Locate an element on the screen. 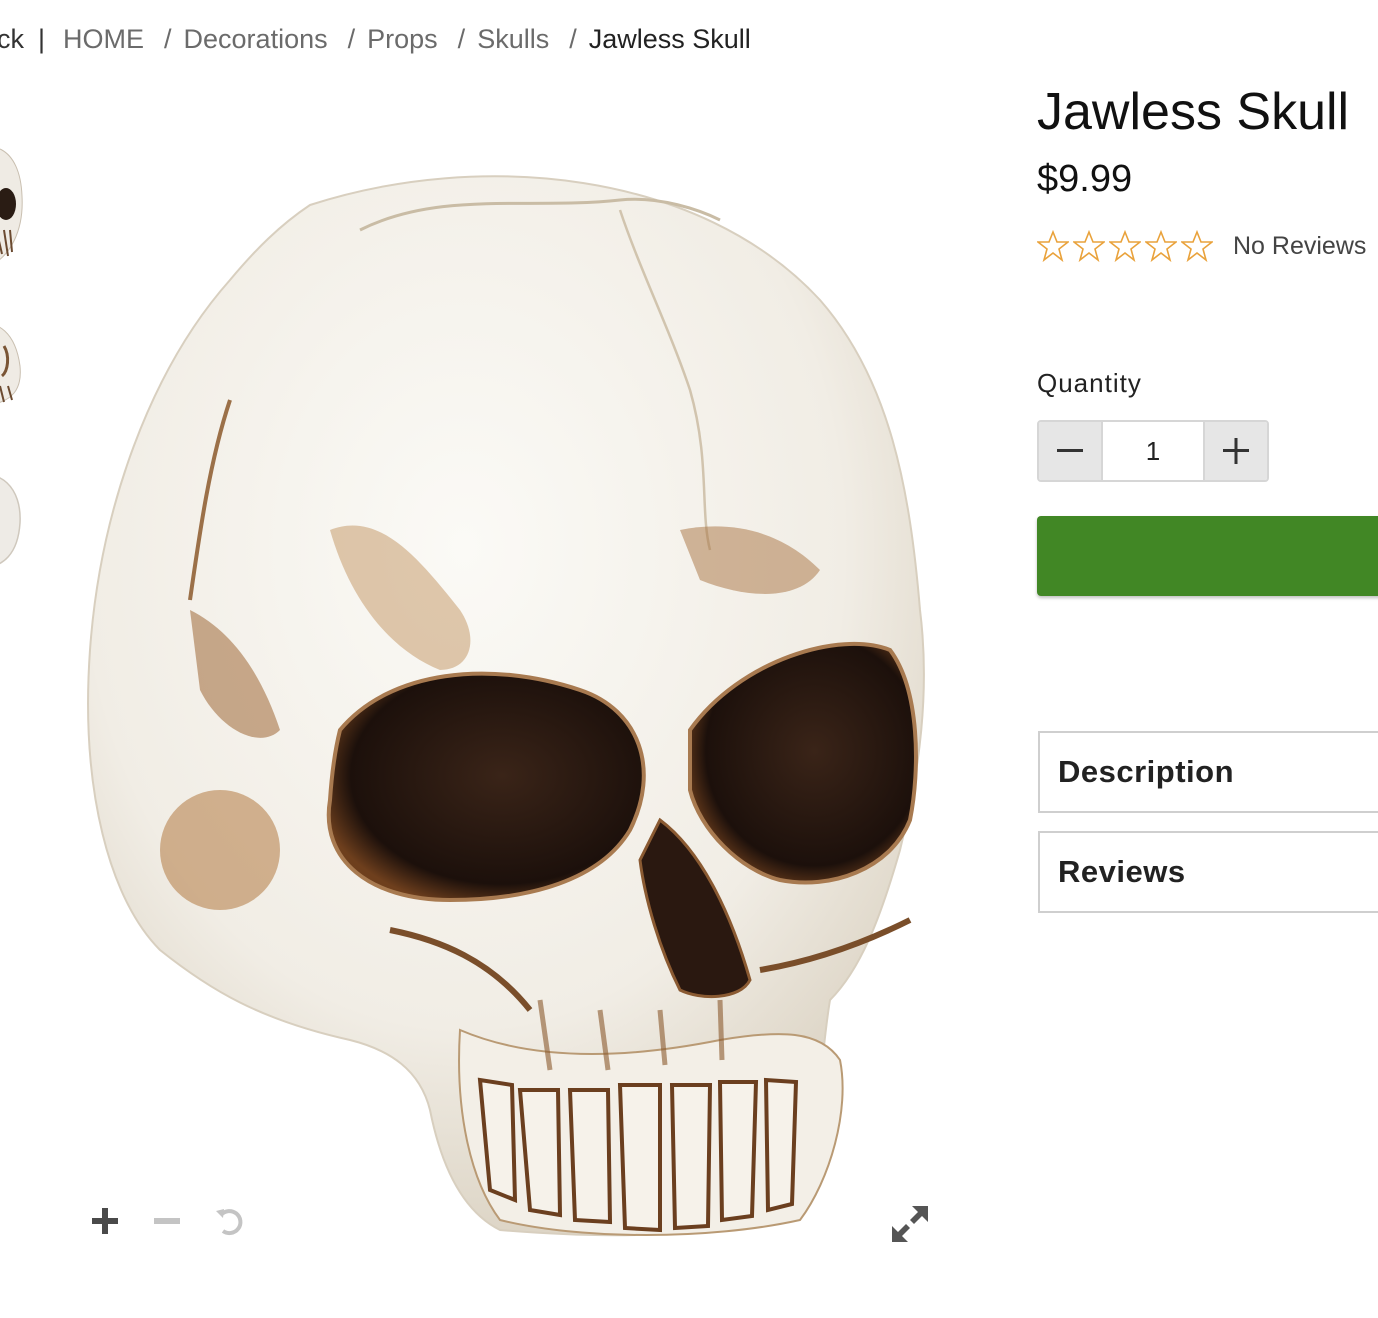 Image resolution: width=1378 pixels, height=1318 pixels. zoom-controls is located at coordinates (167, 1221).